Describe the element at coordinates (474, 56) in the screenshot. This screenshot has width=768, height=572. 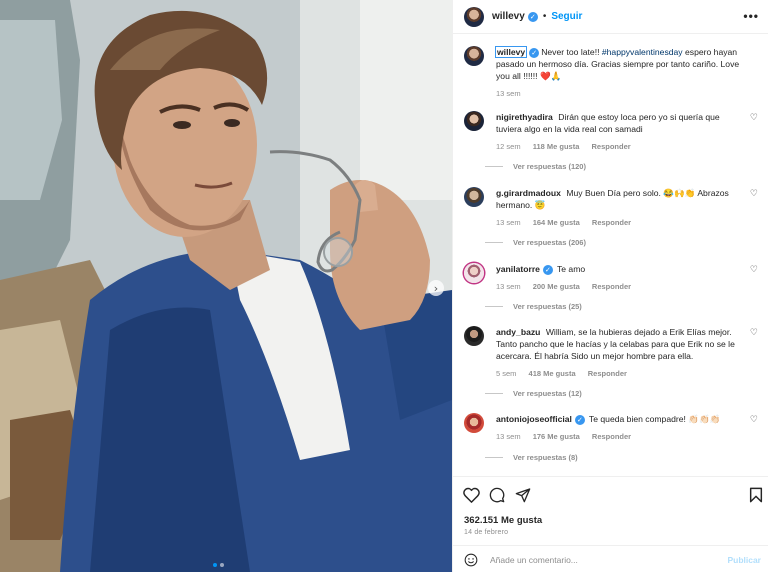
I see `caption-avatar` at that location.